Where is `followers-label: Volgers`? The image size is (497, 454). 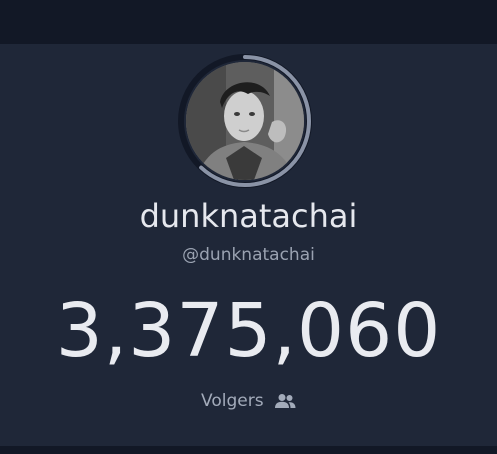 followers-label: Volgers is located at coordinates (232, 401).